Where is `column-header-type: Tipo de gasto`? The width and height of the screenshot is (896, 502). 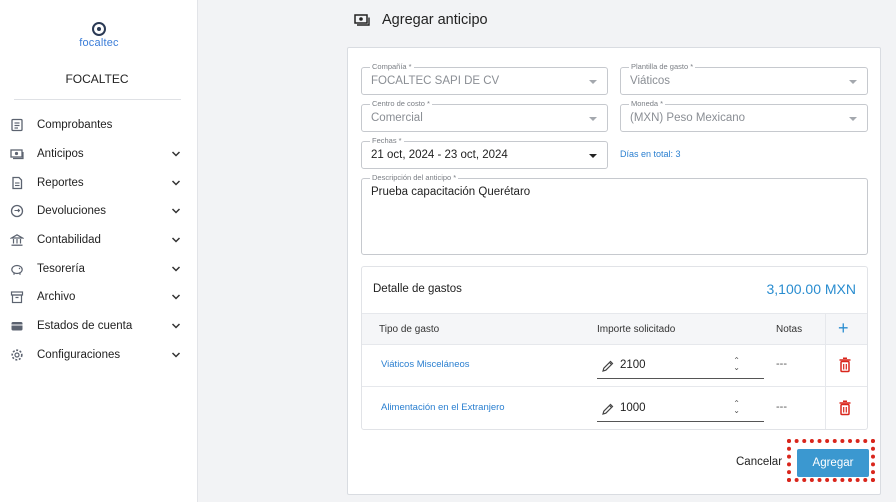 column-header-type: Tipo de gasto is located at coordinates (409, 329).